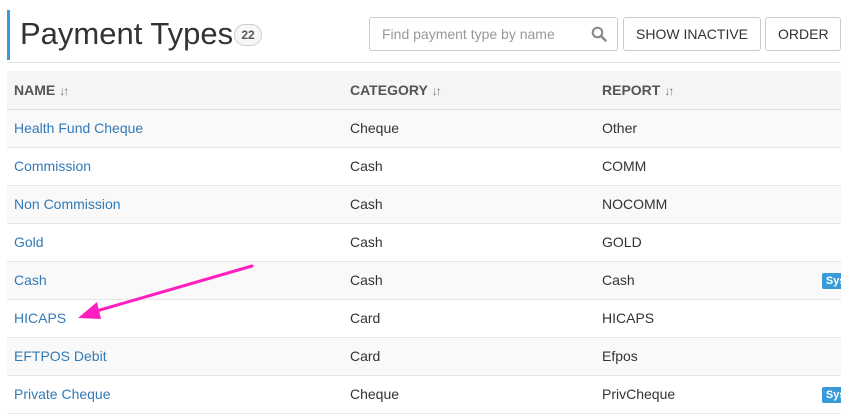  What do you see at coordinates (816, 90) in the screenshot?
I see `column-header-badge` at bounding box center [816, 90].